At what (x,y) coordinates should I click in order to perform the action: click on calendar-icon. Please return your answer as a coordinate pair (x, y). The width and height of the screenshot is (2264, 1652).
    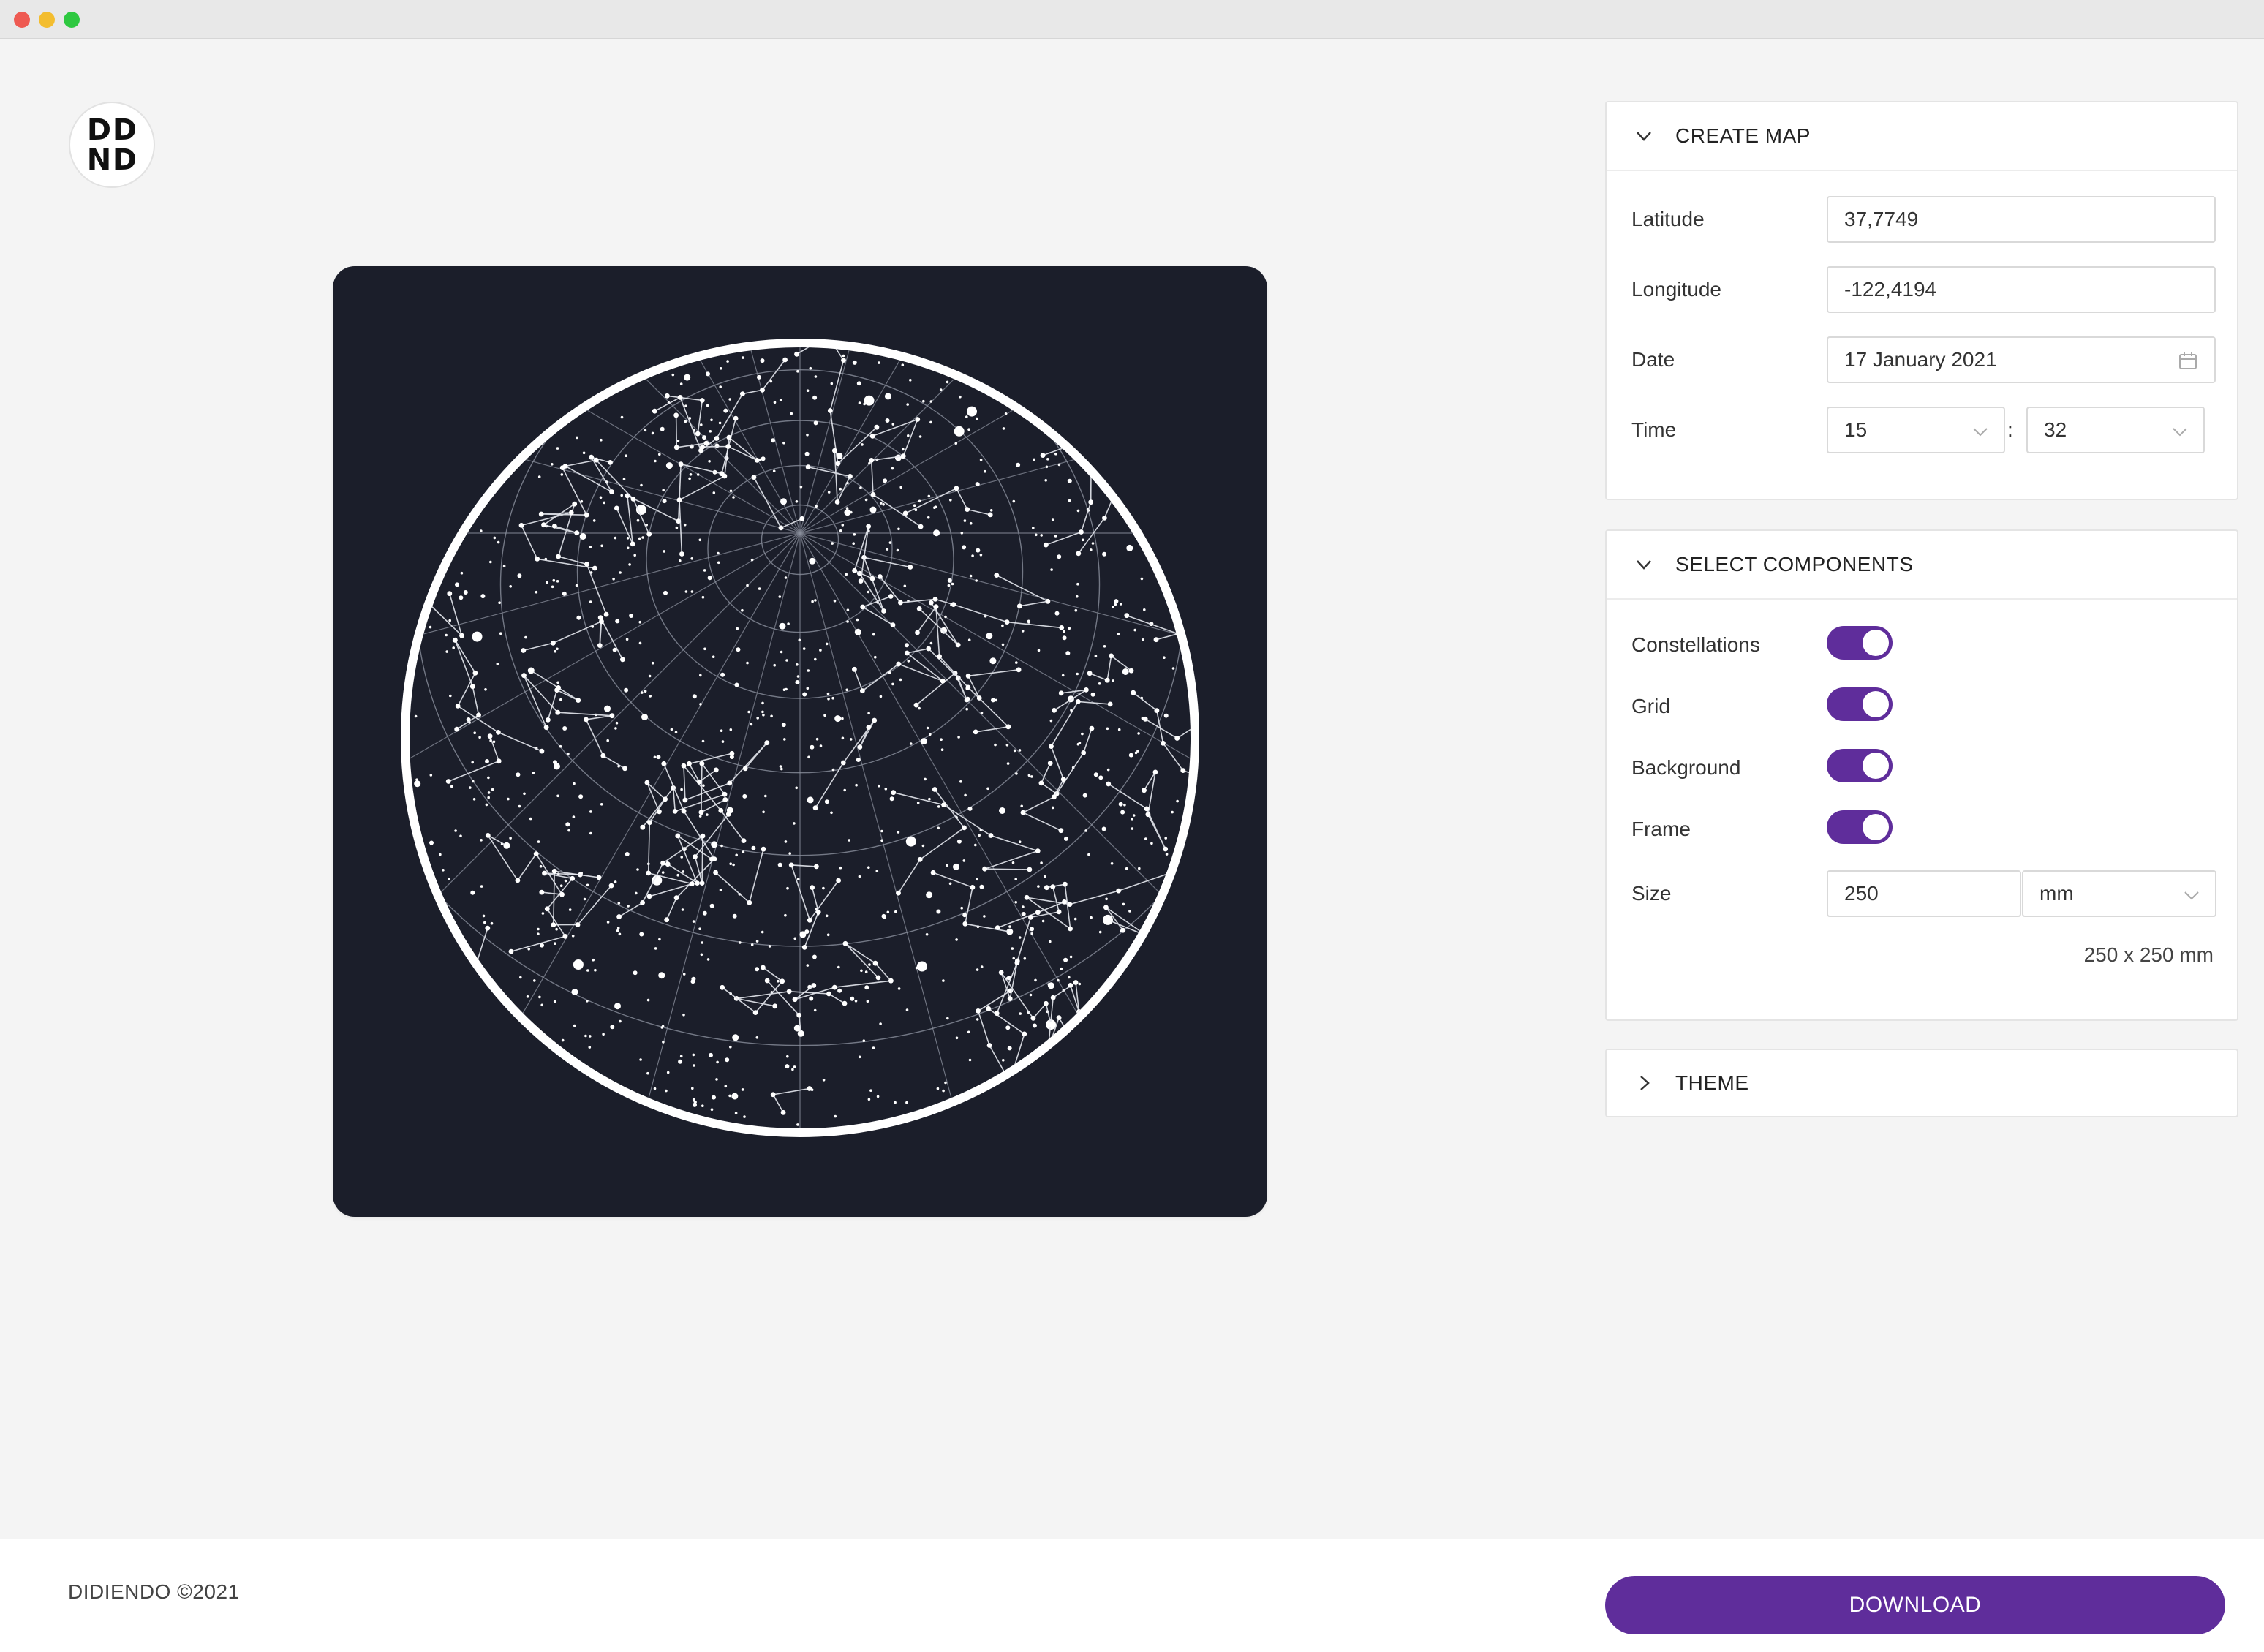
    Looking at the image, I should click on (2188, 361).